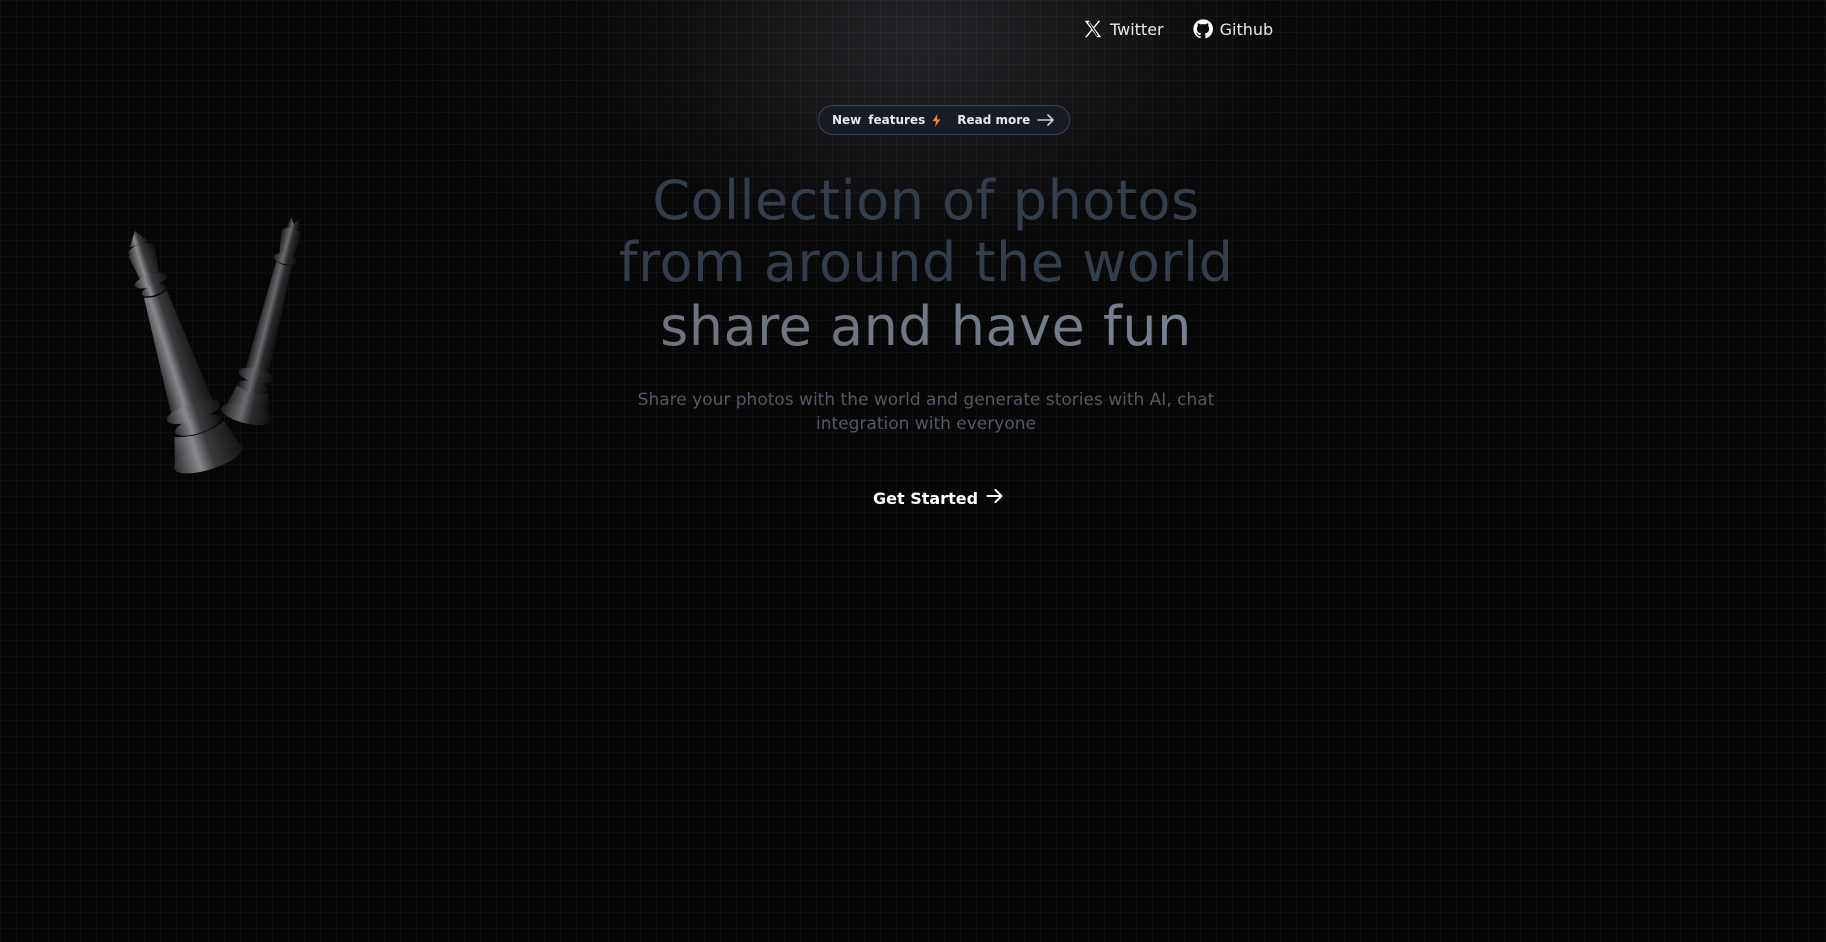 Image resolution: width=1826 pixels, height=942 pixels. What do you see at coordinates (1137, 29) in the screenshot?
I see `twitter-label: Twitter` at bounding box center [1137, 29].